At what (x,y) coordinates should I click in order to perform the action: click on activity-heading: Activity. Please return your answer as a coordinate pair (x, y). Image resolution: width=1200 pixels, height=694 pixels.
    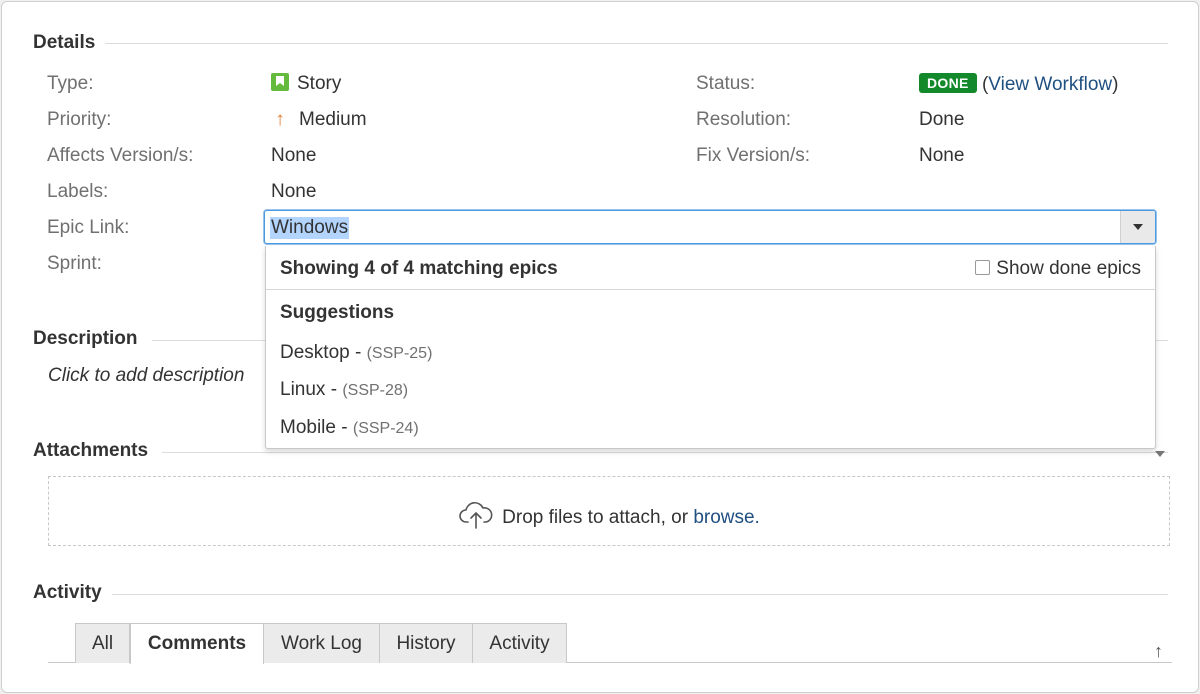
    Looking at the image, I should click on (72, 593).